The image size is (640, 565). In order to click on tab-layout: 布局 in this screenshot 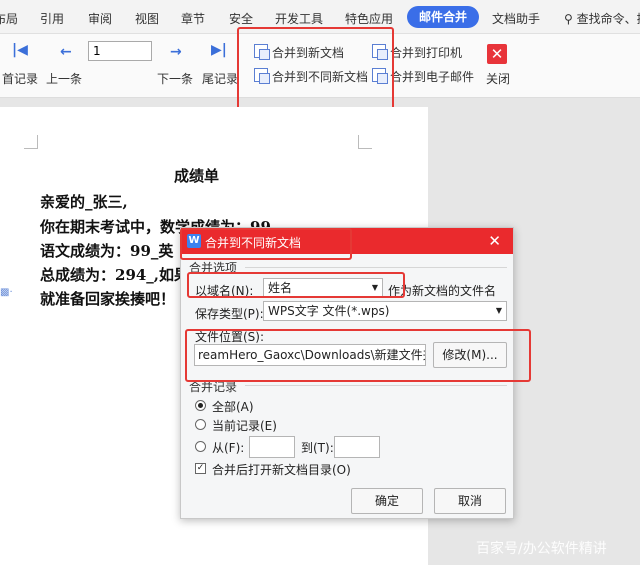, I will do `click(9, 18)`.